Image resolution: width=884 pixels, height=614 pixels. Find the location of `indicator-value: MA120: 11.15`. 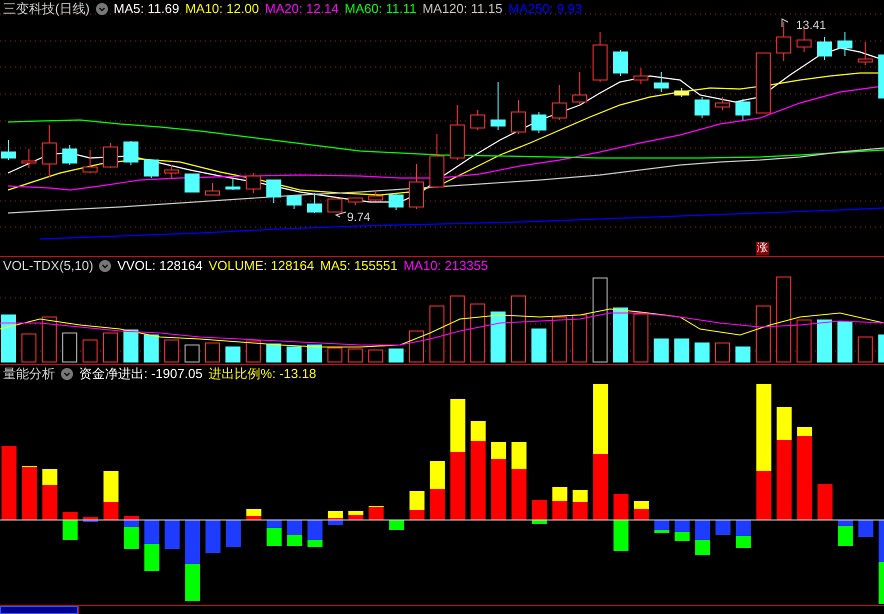

indicator-value: MA120: 11.15 is located at coordinates (462, 9).